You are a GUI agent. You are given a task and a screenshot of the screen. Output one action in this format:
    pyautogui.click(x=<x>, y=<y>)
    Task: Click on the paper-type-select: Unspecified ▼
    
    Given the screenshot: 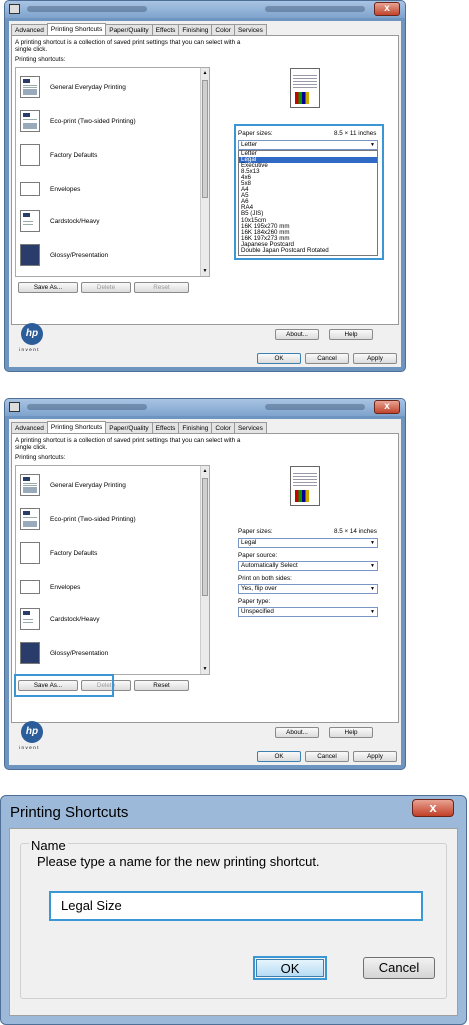 What is the action you would take?
    pyautogui.click(x=308, y=612)
    